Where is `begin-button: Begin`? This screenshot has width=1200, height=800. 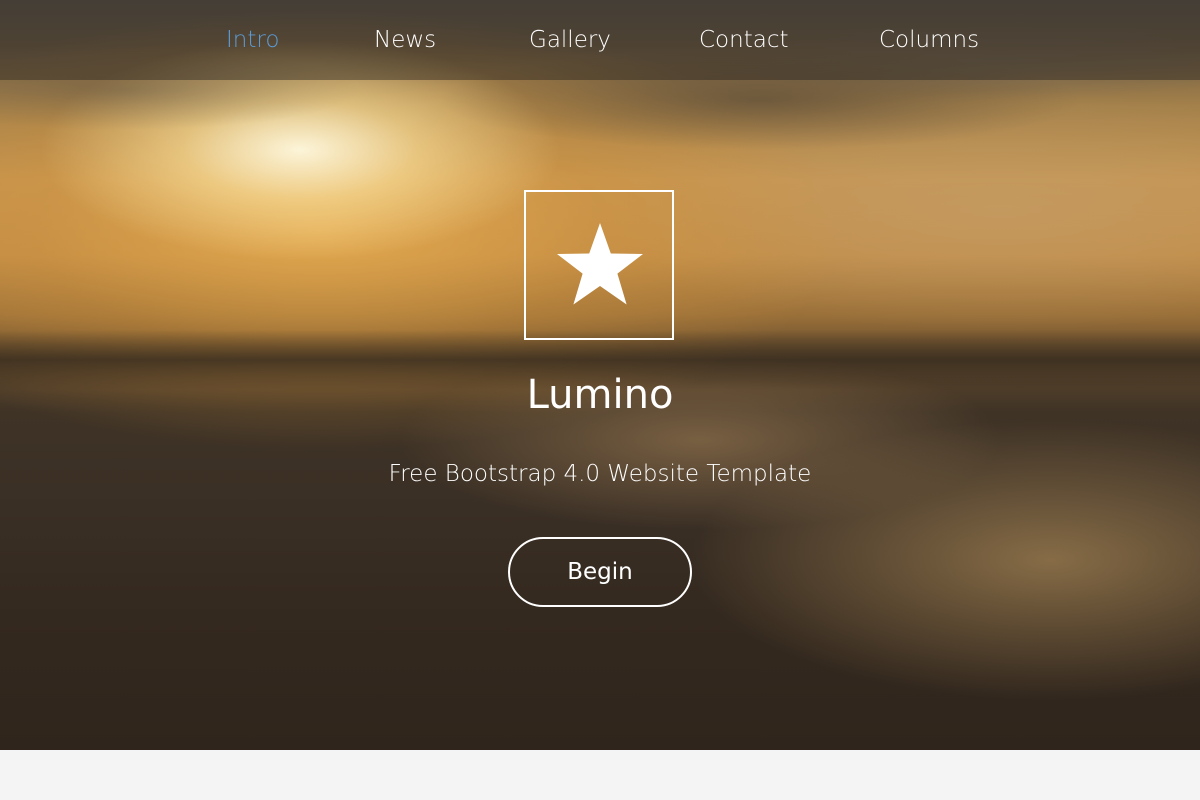 begin-button: Begin is located at coordinates (600, 572).